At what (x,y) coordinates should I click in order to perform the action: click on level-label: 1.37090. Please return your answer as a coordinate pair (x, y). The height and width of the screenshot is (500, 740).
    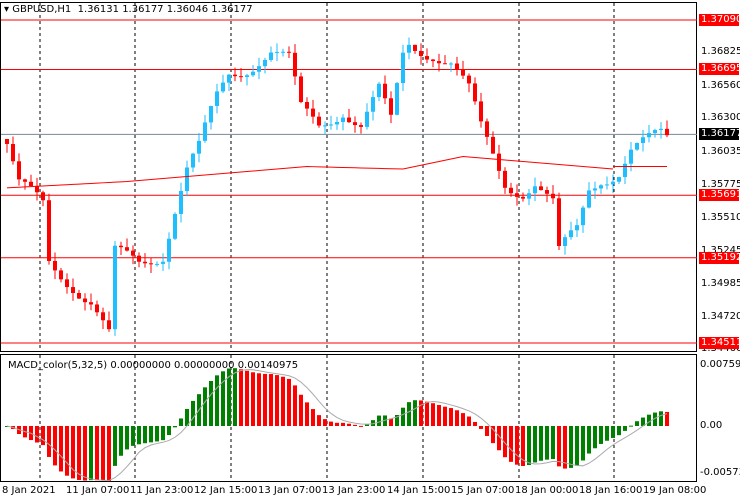
    Looking at the image, I should click on (719, 20).